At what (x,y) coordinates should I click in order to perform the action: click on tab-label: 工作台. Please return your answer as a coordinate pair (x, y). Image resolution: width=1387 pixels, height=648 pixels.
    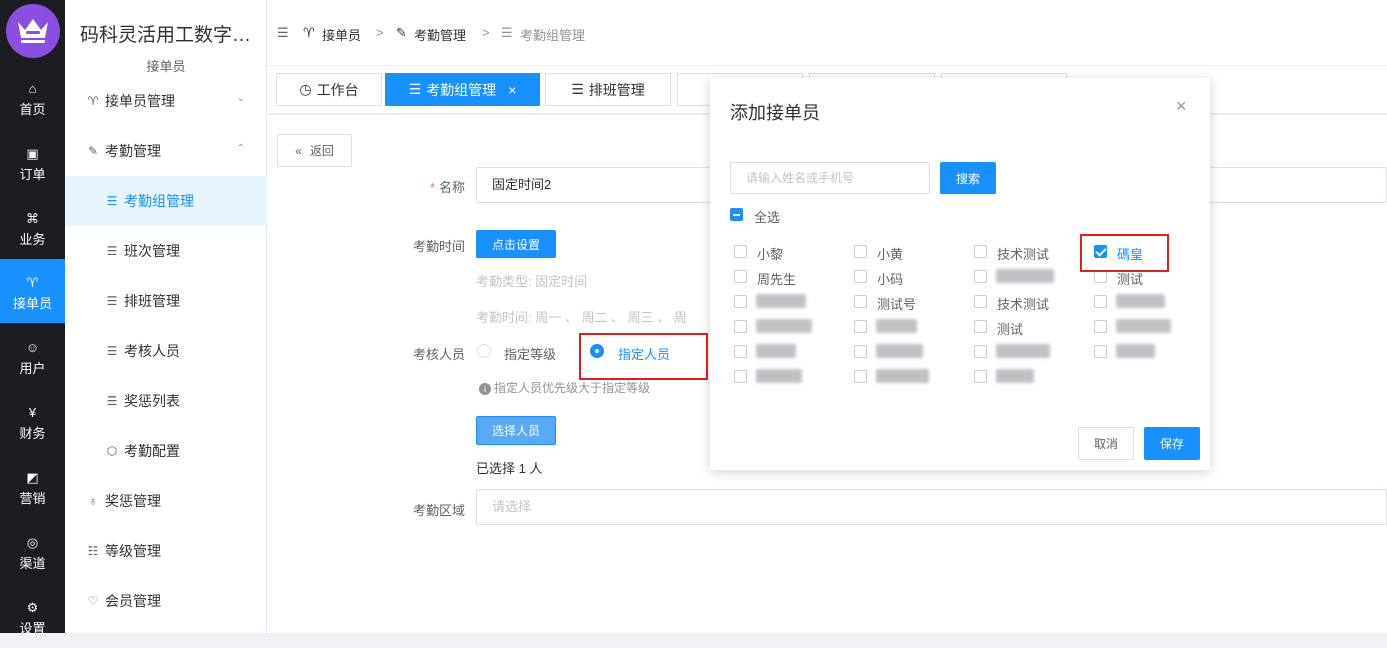
    Looking at the image, I should click on (337, 89).